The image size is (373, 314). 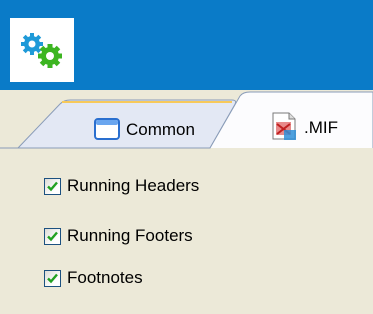 What do you see at coordinates (160, 130) in the screenshot?
I see `tab-common: Common` at bounding box center [160, 130].